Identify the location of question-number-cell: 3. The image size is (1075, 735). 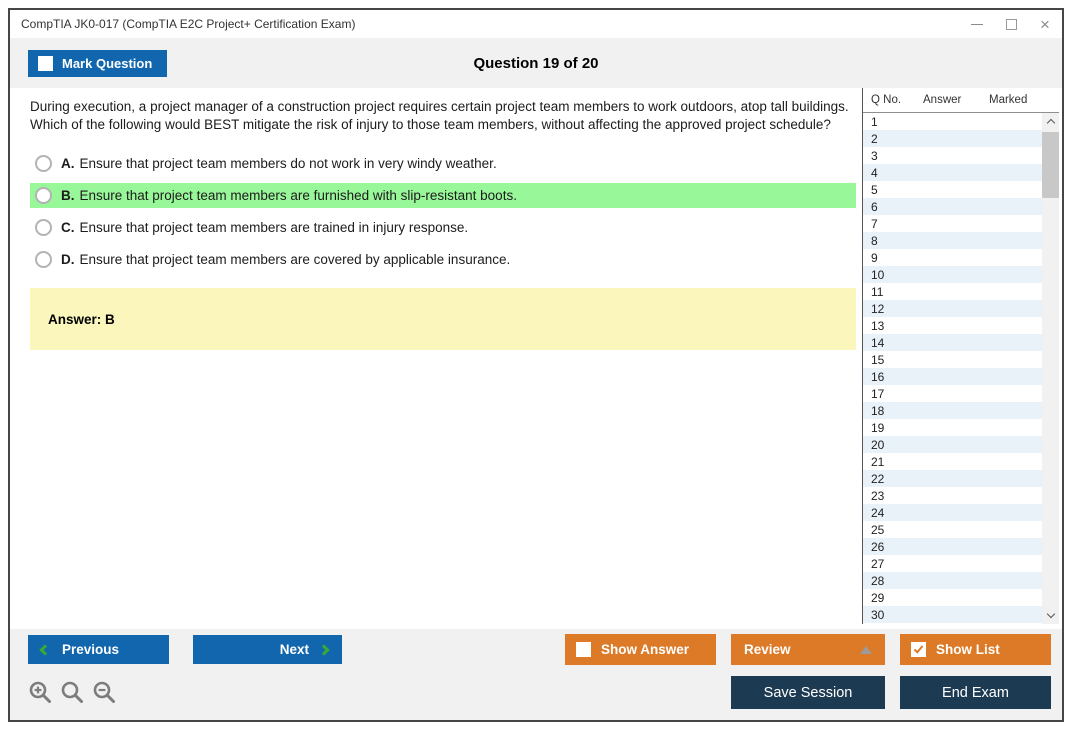
(874, 155).